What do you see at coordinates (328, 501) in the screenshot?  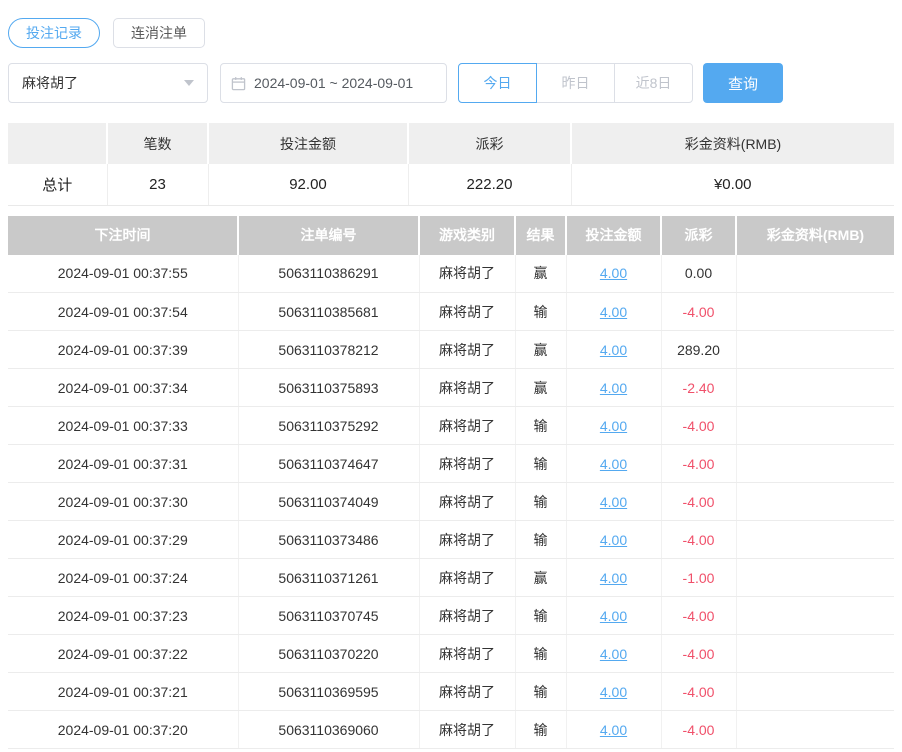 I see `order-id-cell: 5063110374049` at bounding box center [328, 501].